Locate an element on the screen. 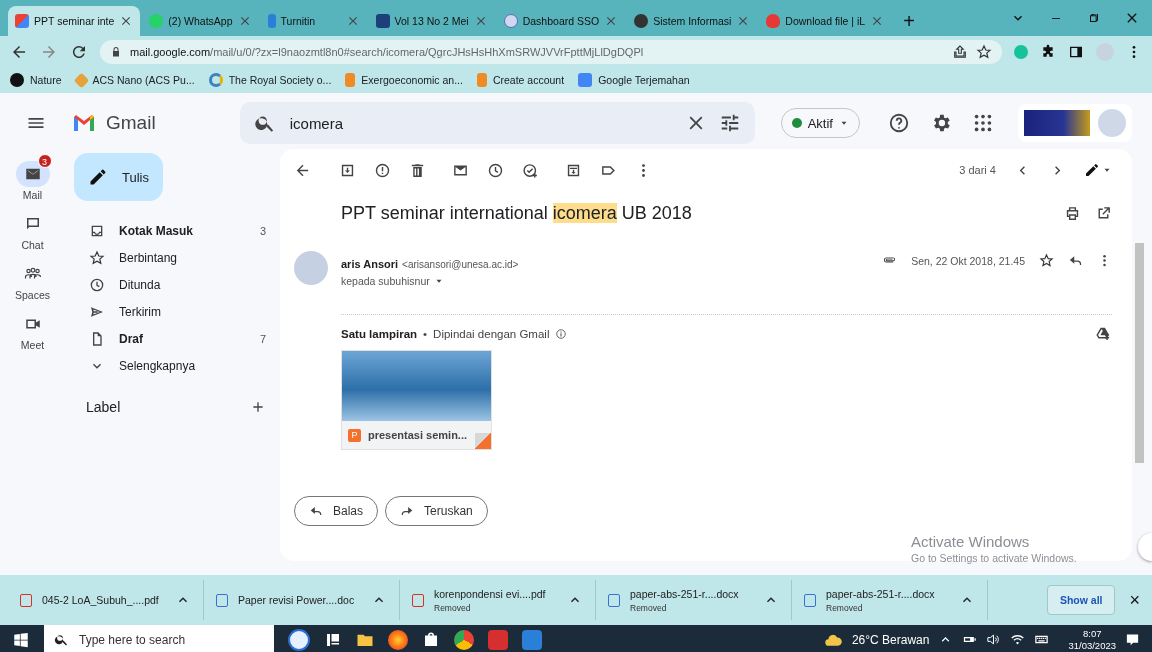 This screenshot has height=652, width=1152. browser-tab: (2) WhatsApp is located at coordinates (200, 21).